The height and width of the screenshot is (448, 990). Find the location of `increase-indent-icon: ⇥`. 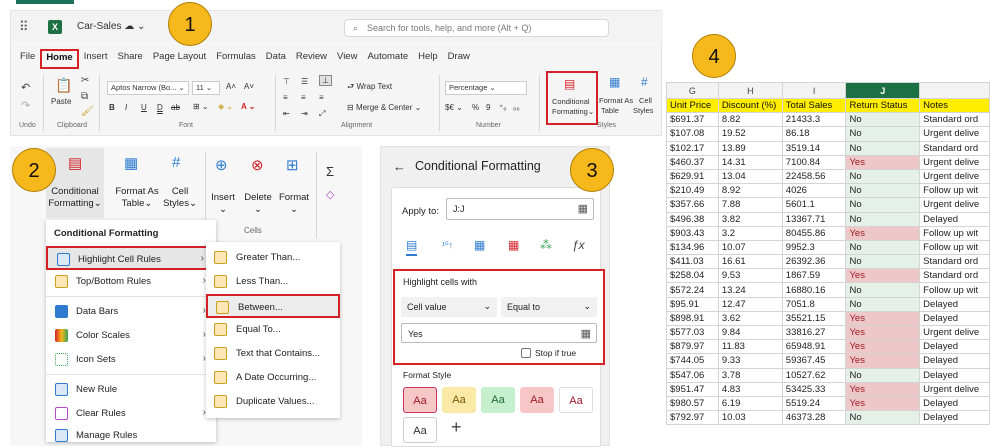

increase-indent-icon: ⇥ is located at coordinates (304, 113).